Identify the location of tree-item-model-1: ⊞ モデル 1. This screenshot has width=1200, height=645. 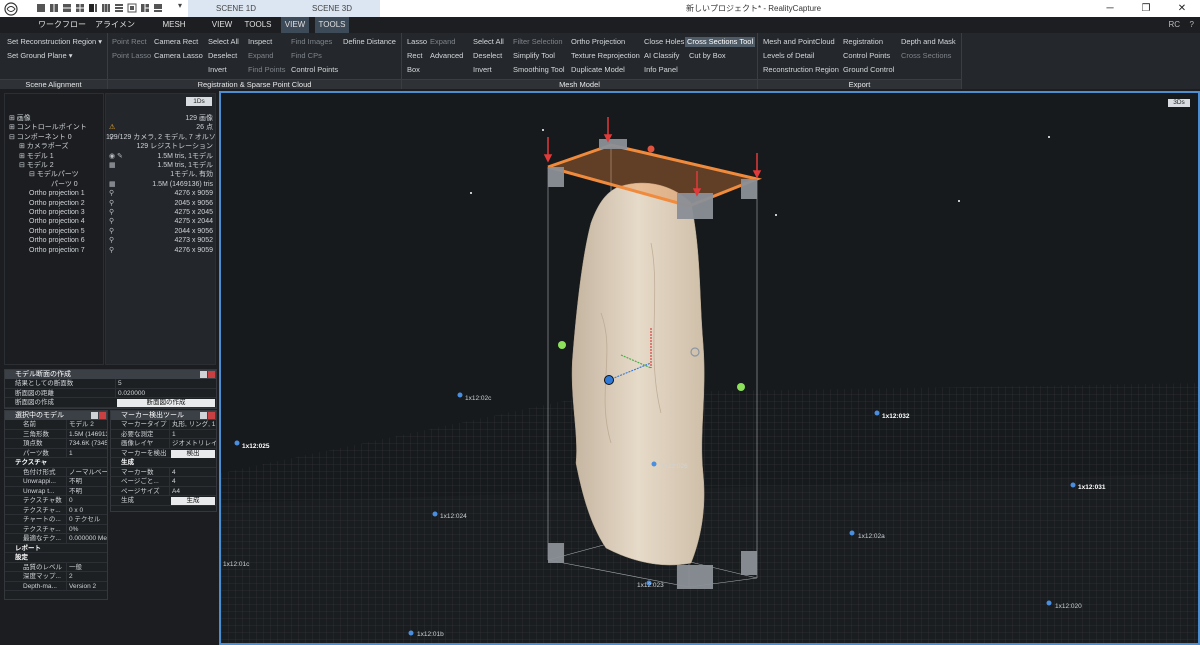
(36, 156).